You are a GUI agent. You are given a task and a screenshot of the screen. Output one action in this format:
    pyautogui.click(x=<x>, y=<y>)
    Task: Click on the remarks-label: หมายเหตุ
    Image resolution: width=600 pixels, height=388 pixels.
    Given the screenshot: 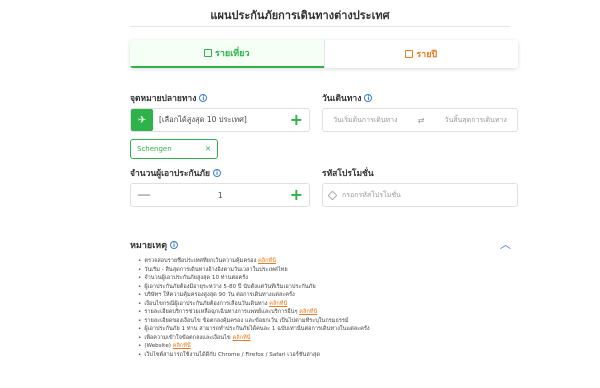 What is the action you would take?
    pyautogui.click(x=149, y=246)
    